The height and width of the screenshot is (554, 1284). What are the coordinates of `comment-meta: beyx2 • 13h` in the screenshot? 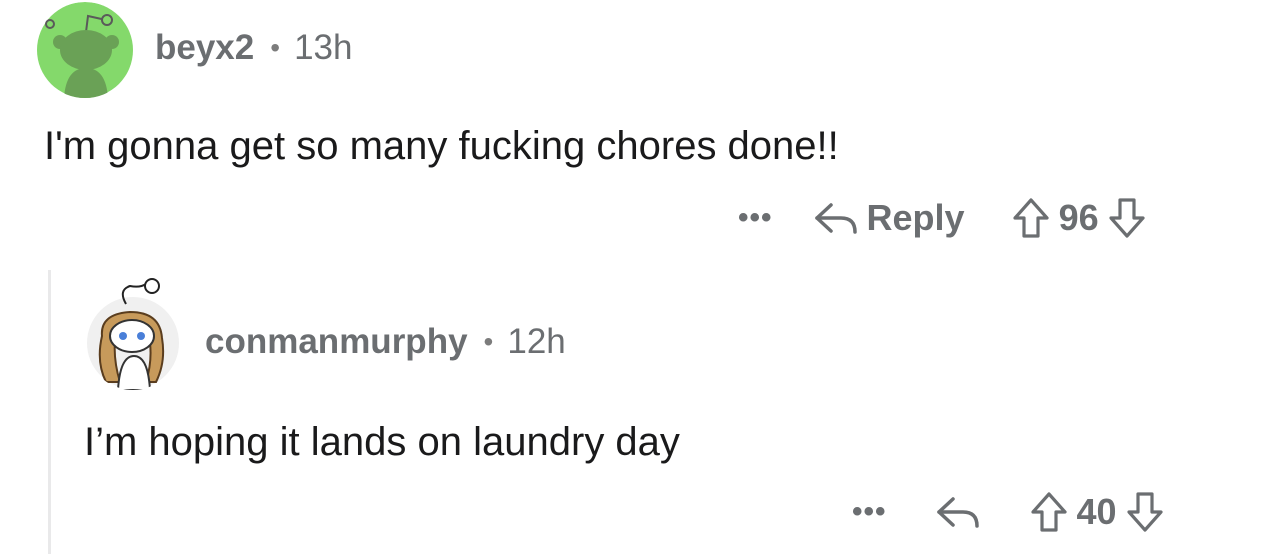 It's located at (253, 48).